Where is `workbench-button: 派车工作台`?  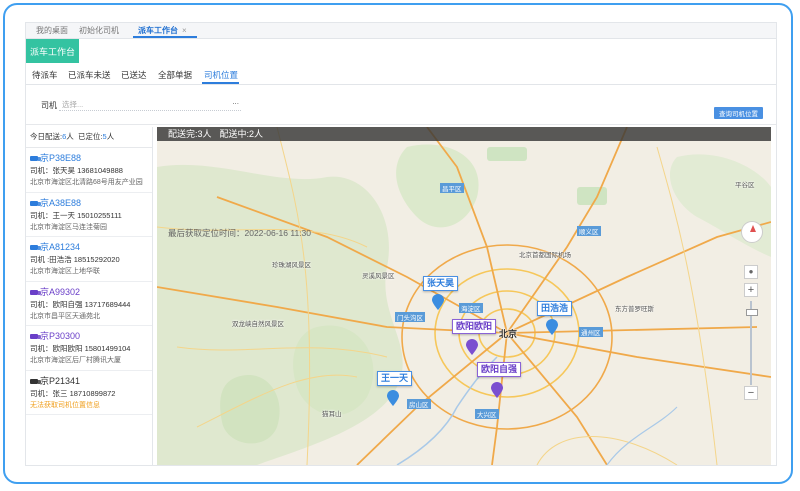 workbench-button: 派车工作台 is located at coordinates (52, 51).